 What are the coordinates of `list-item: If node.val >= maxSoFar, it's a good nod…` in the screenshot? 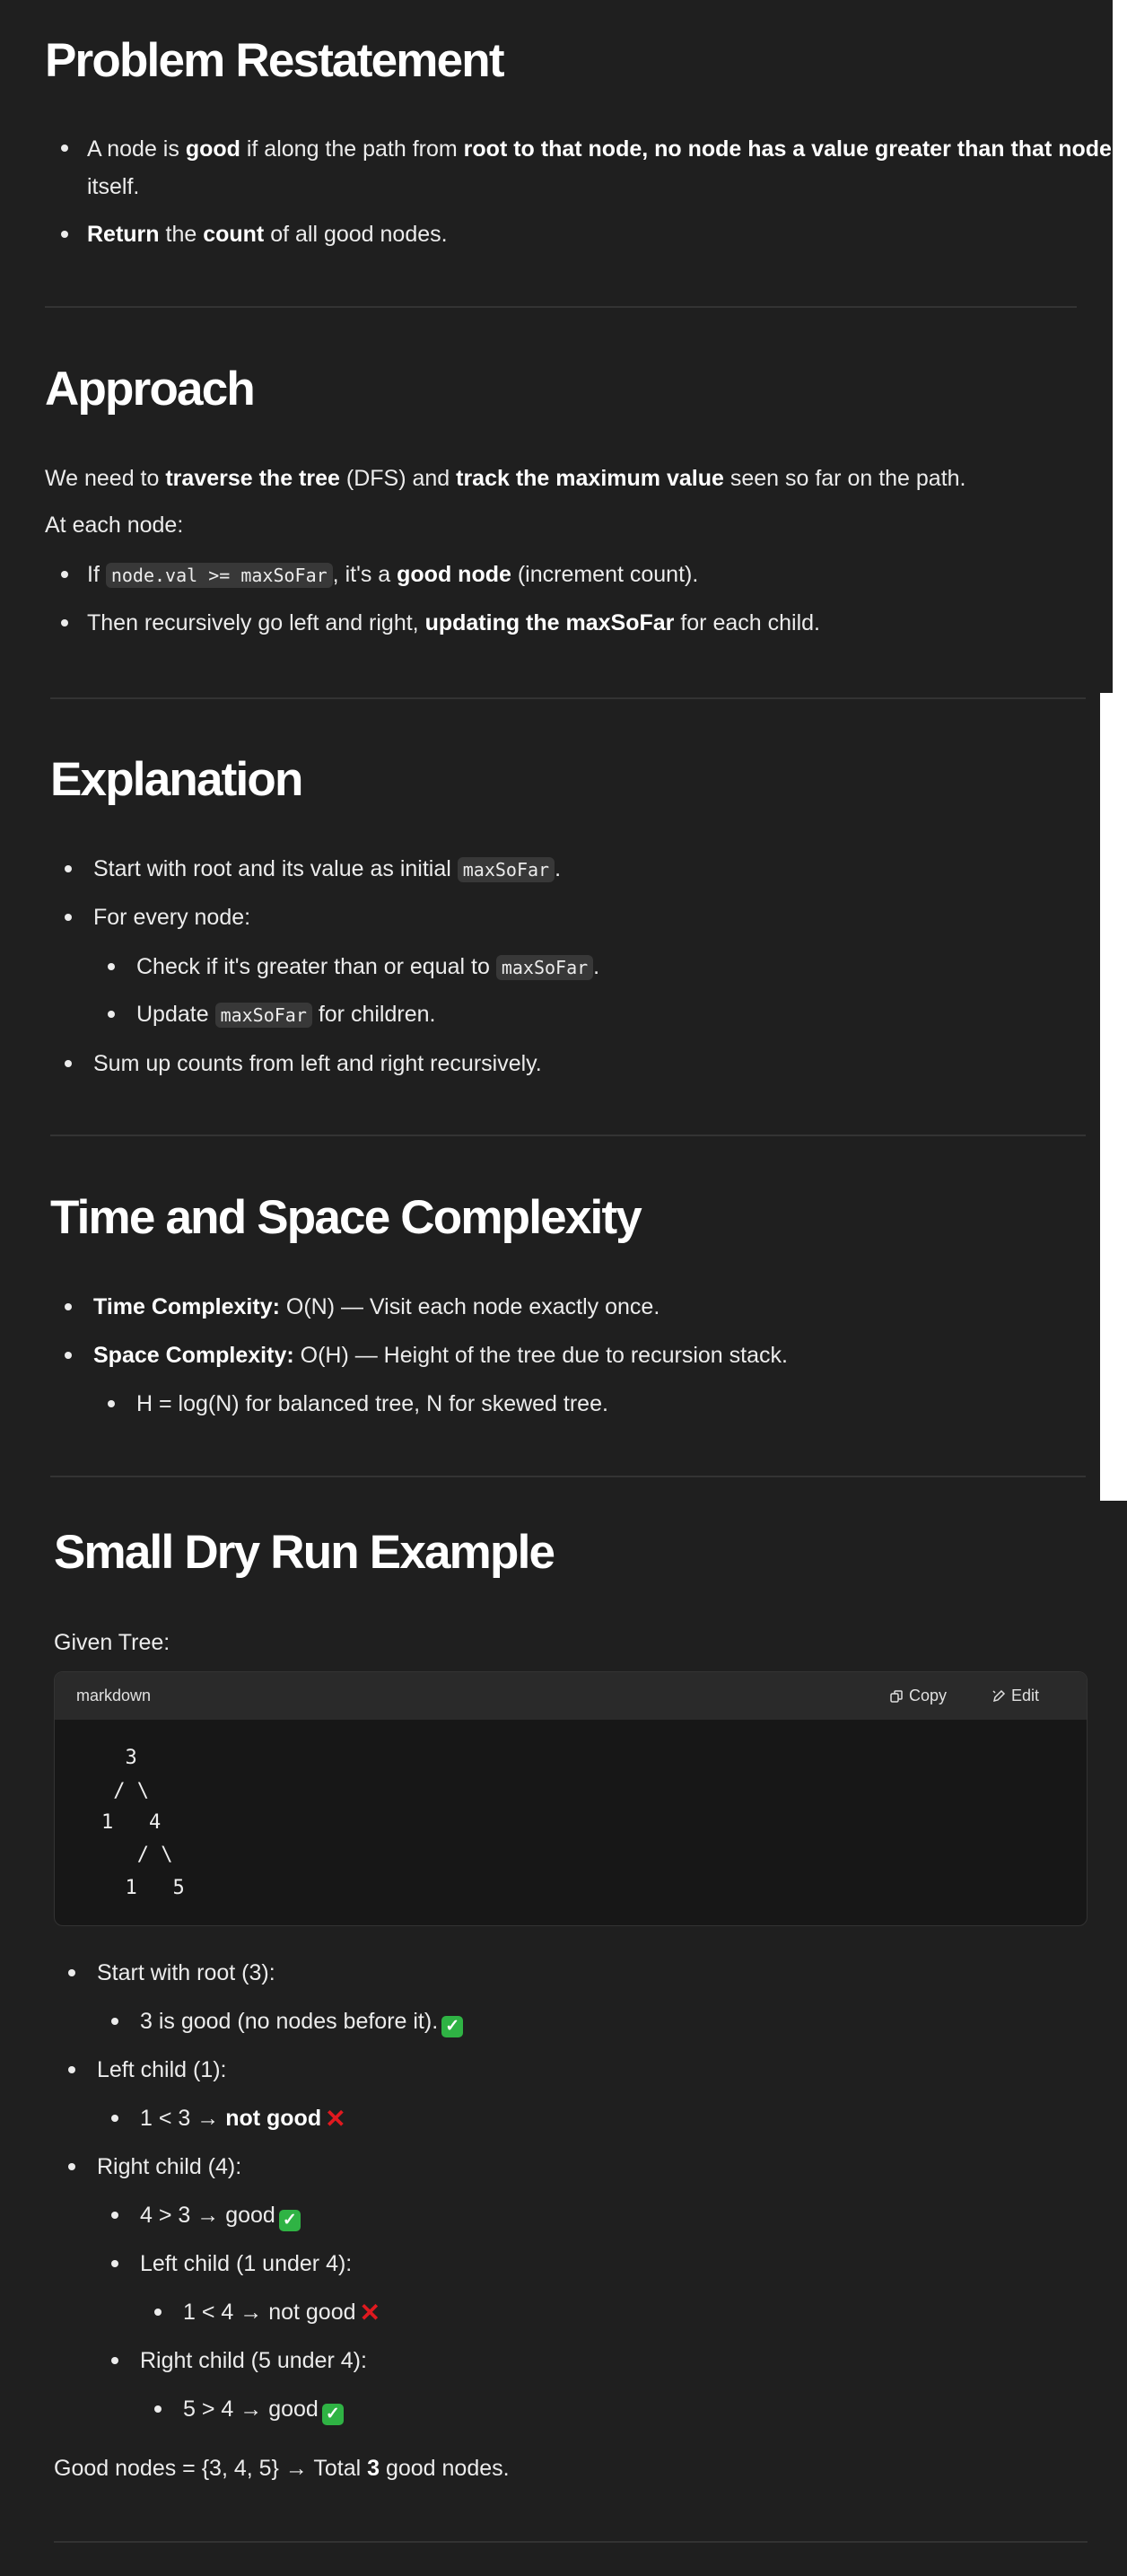 It's located at (393, 575).